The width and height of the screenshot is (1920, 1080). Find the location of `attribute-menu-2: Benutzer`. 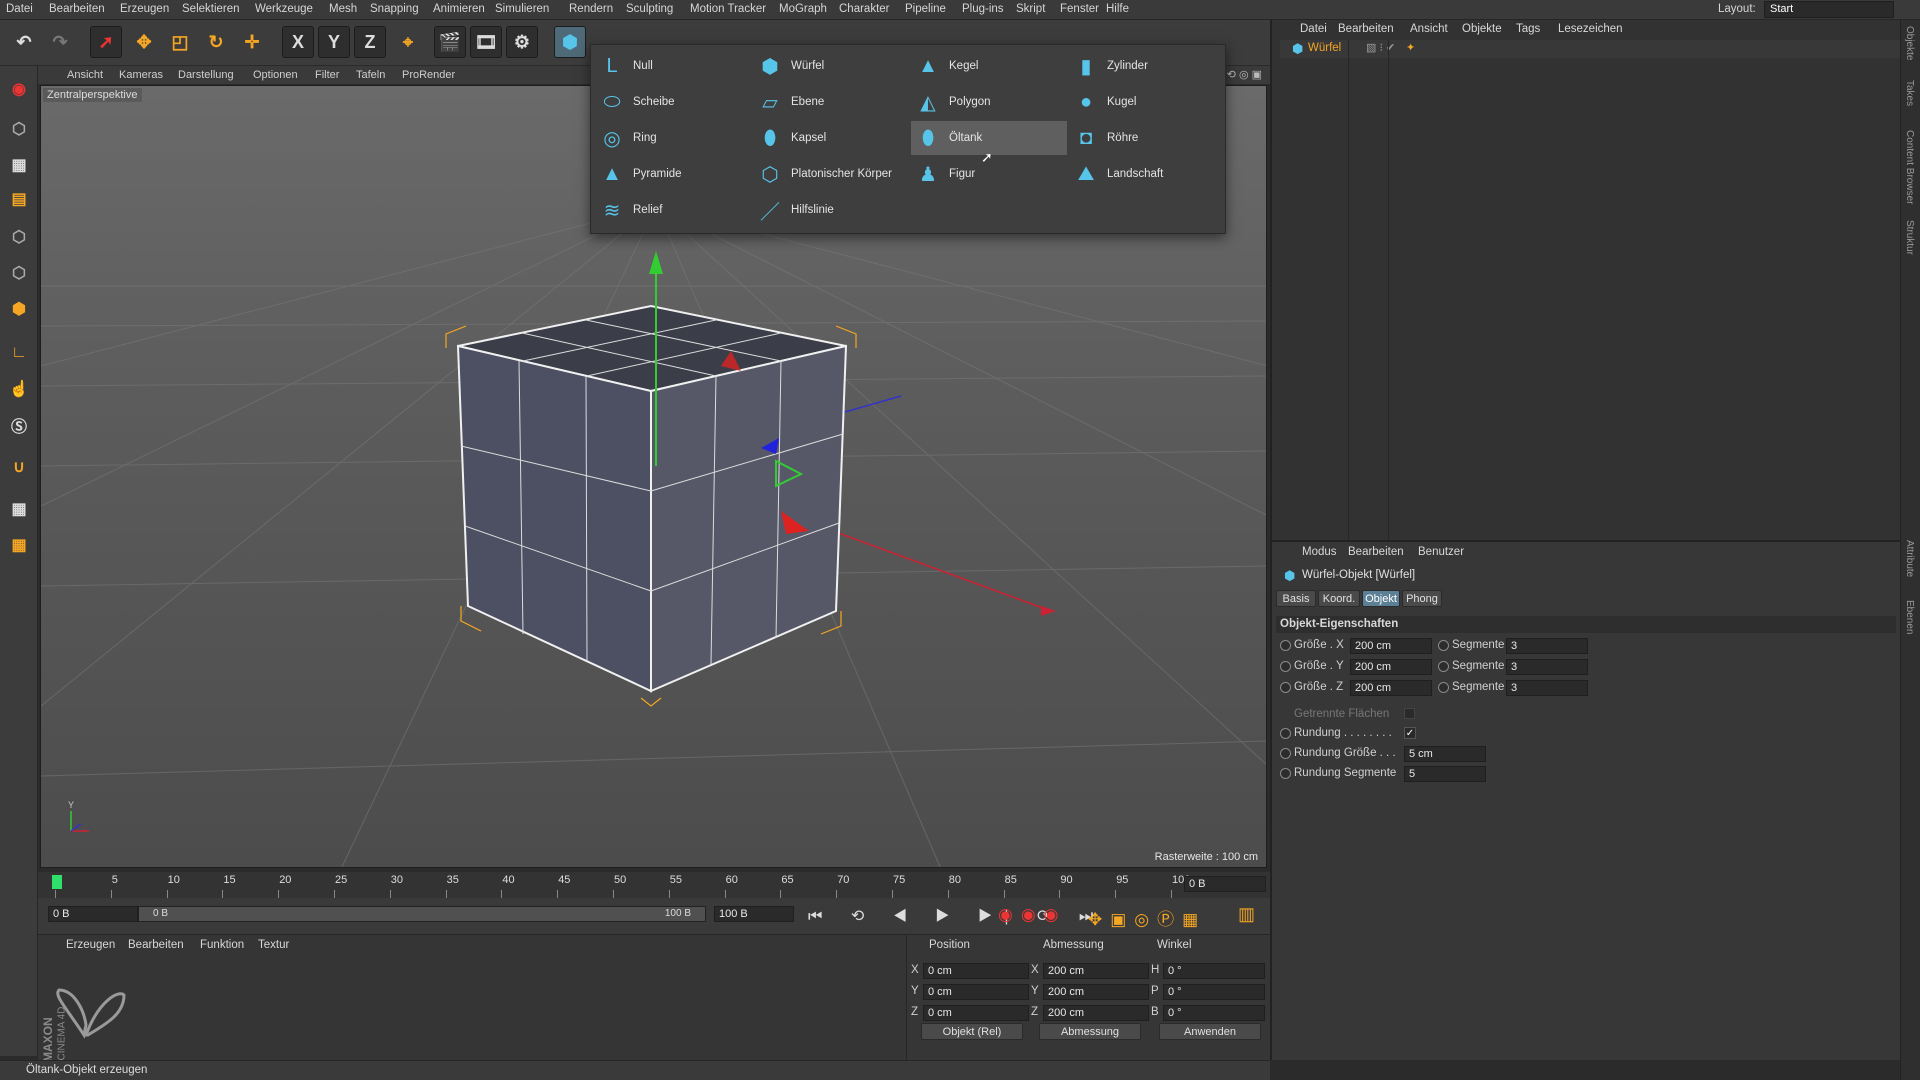

attribute-menu-2: Benutzer is located at coordinates (1441, 552).